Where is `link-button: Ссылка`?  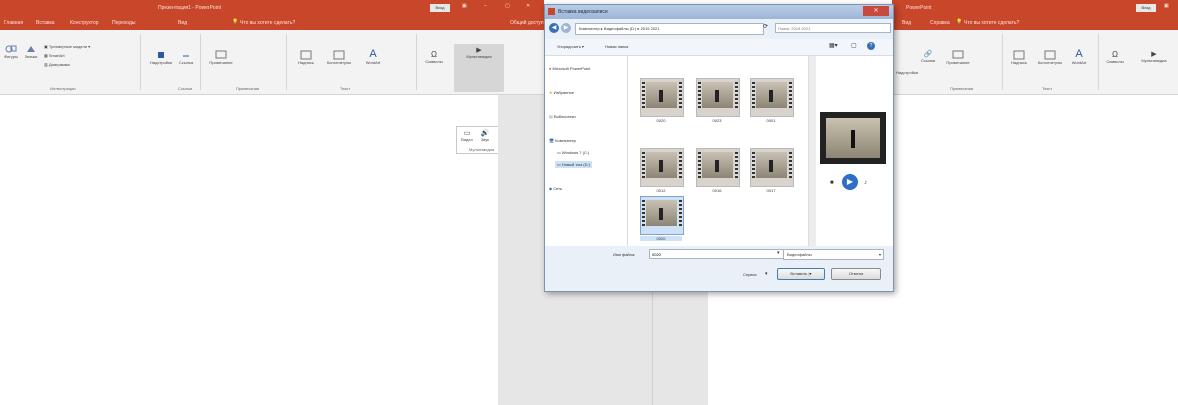 link-button: Ссылка is located at coordinates (186, 57).